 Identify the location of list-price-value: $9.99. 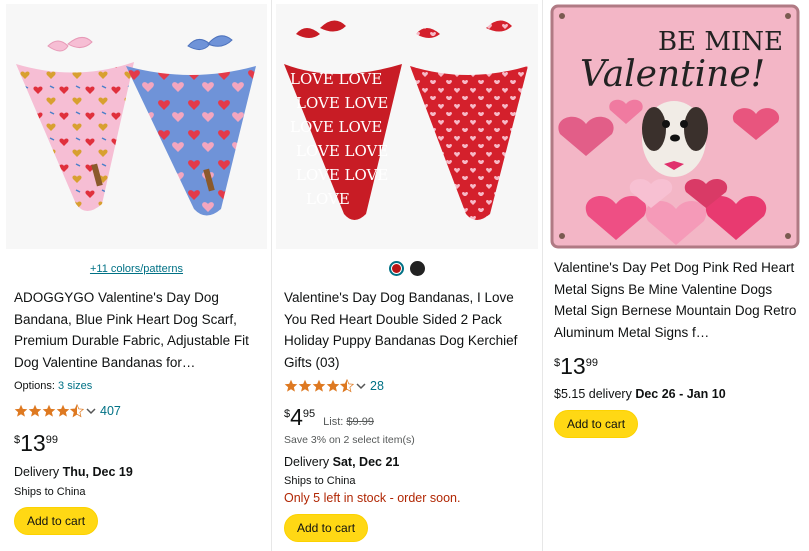
(360, 422).